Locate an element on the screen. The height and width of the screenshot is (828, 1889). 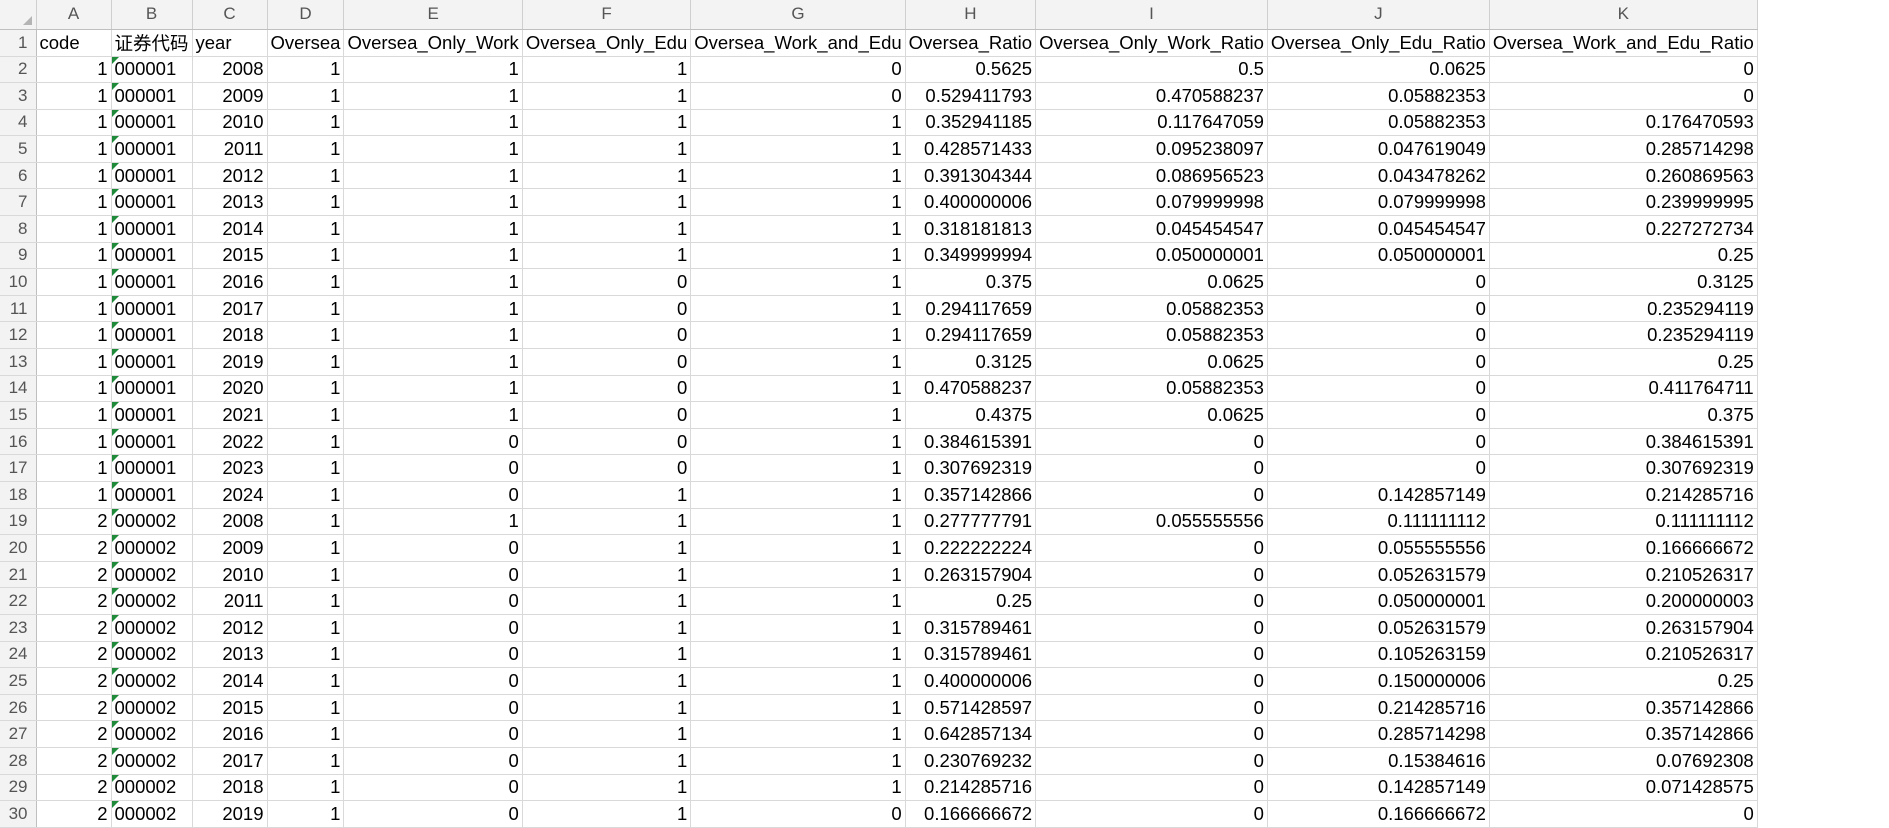
header-cell: Oversea_Only_Work_Ratio is located at coordinates (1151, 43).